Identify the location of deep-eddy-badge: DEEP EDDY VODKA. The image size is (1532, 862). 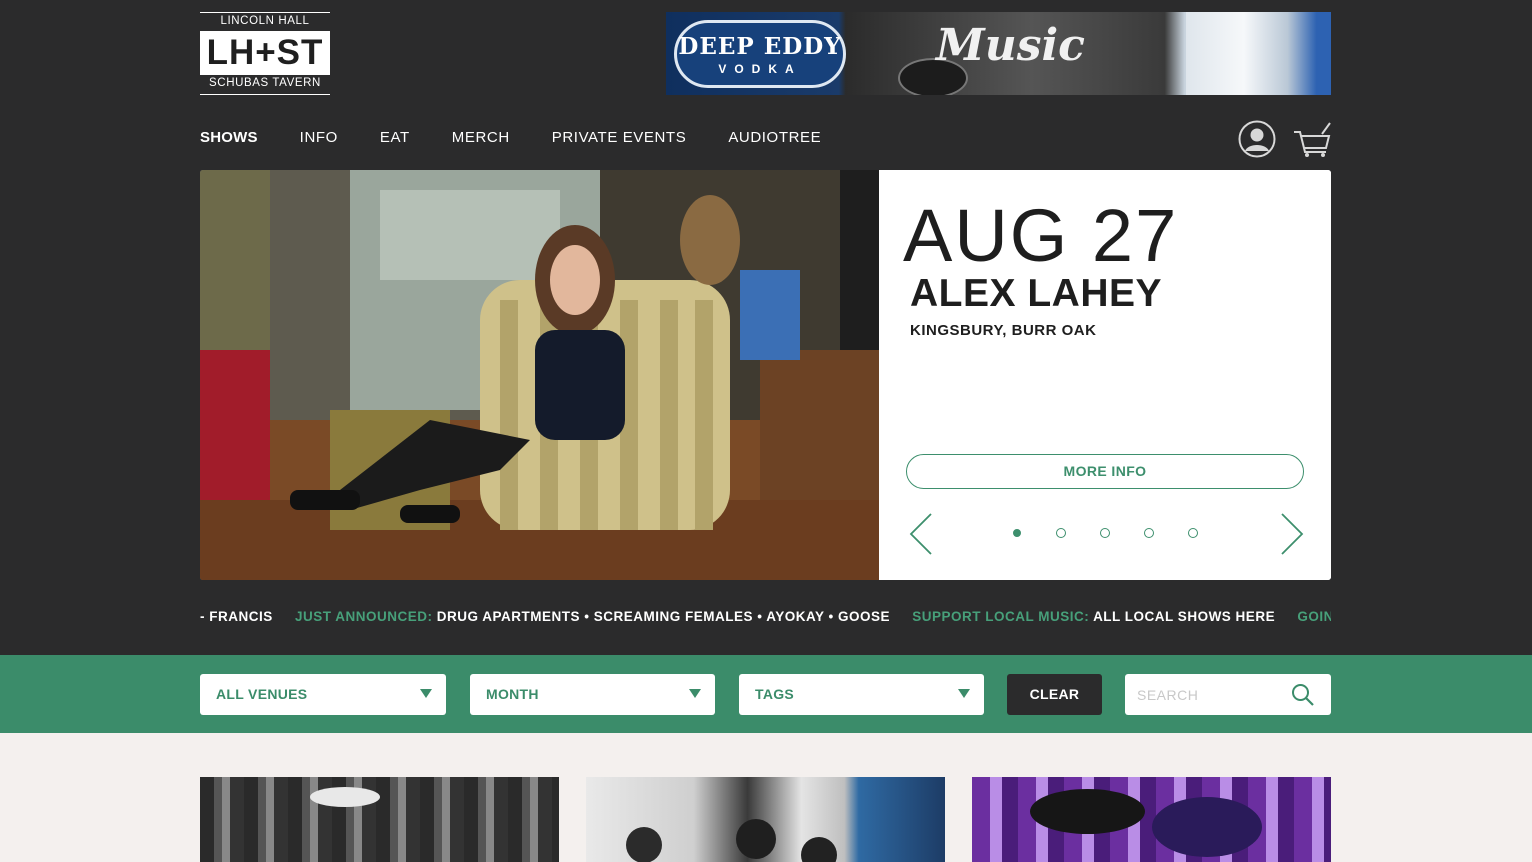
(760, 54).